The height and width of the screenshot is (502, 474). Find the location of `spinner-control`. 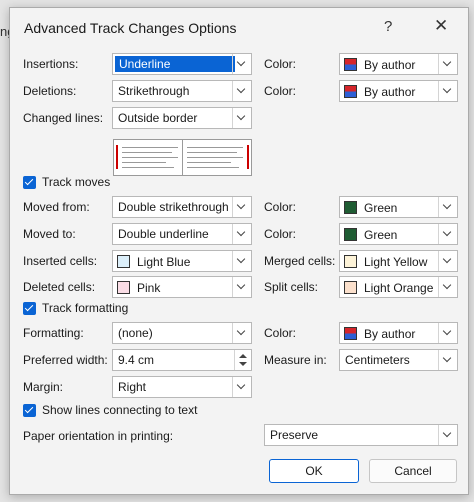

spinner-control is located at coordinates (242, 360).